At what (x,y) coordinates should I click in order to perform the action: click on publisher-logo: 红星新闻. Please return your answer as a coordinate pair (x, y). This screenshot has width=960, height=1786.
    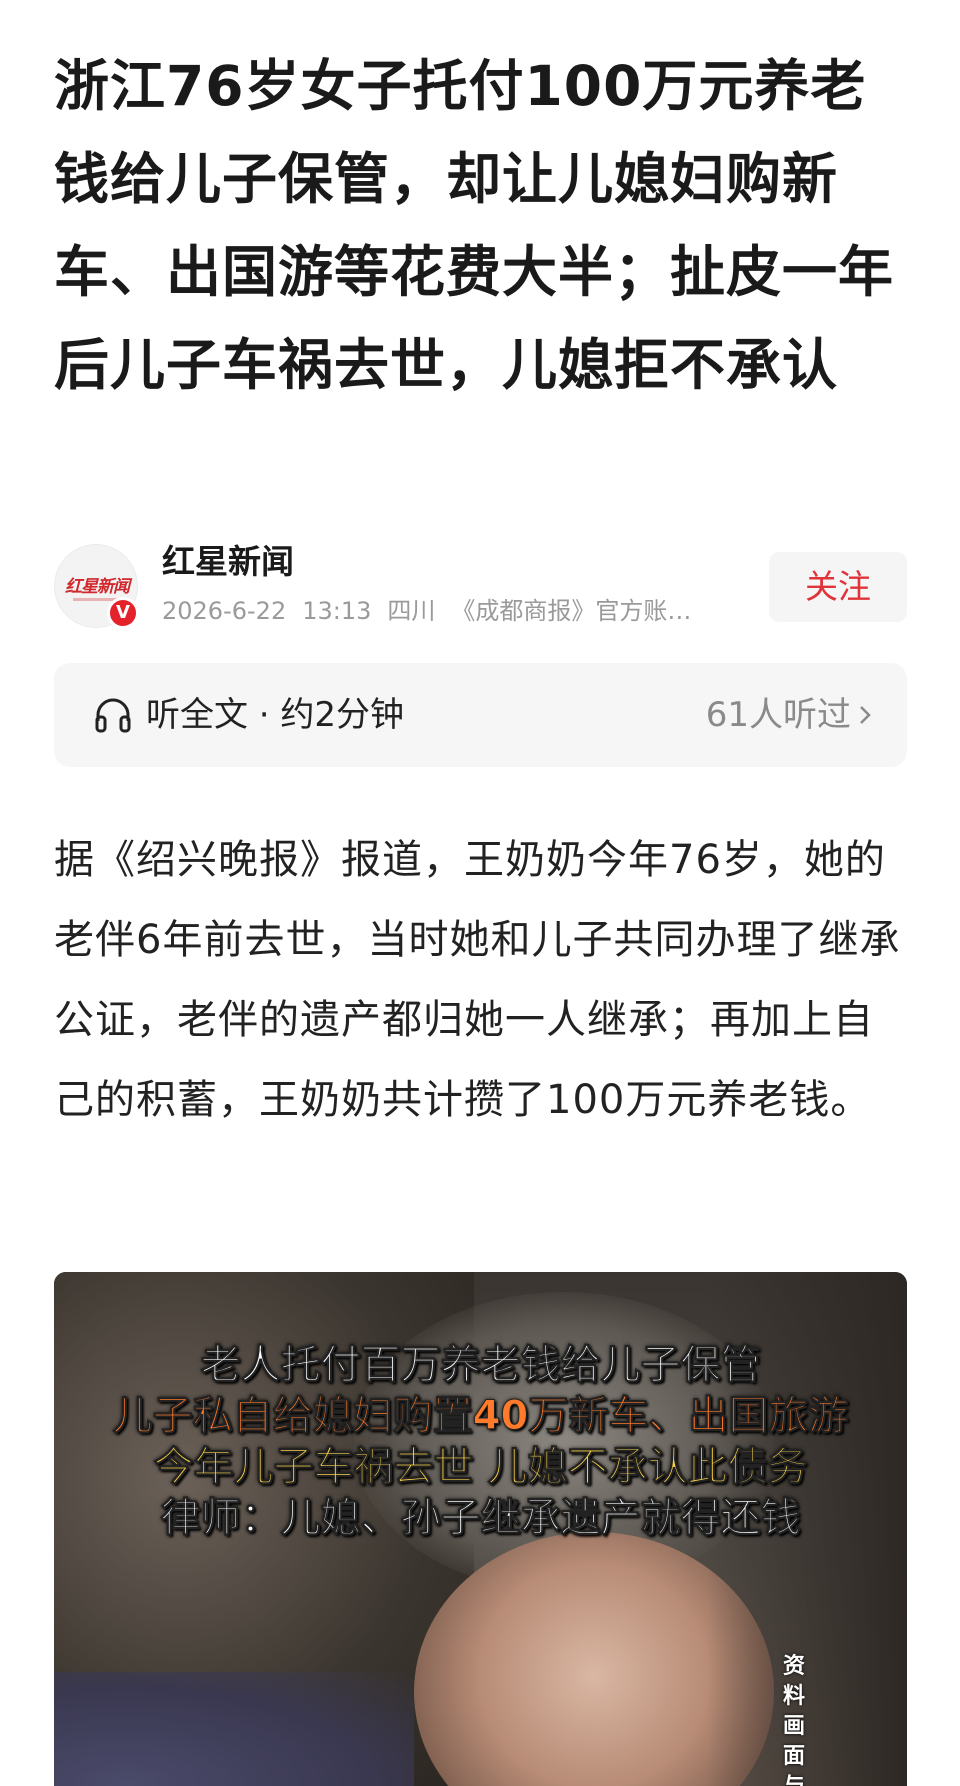
    Looking at the image, I should click on (97, 587).